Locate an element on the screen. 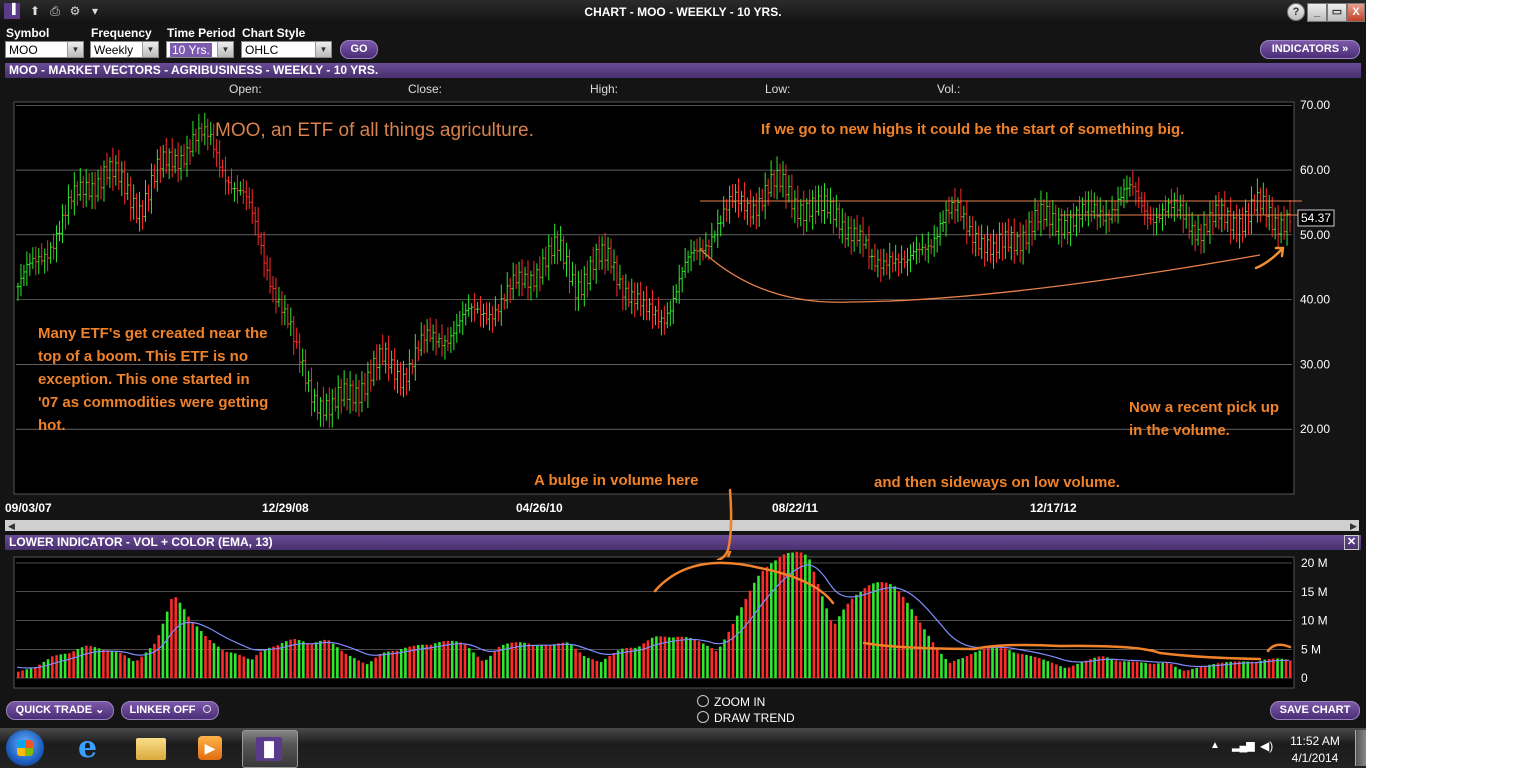 This screenshot has height=768, width=1516. clock-time: 11:52 AM is located at coordinates (1315, 741).